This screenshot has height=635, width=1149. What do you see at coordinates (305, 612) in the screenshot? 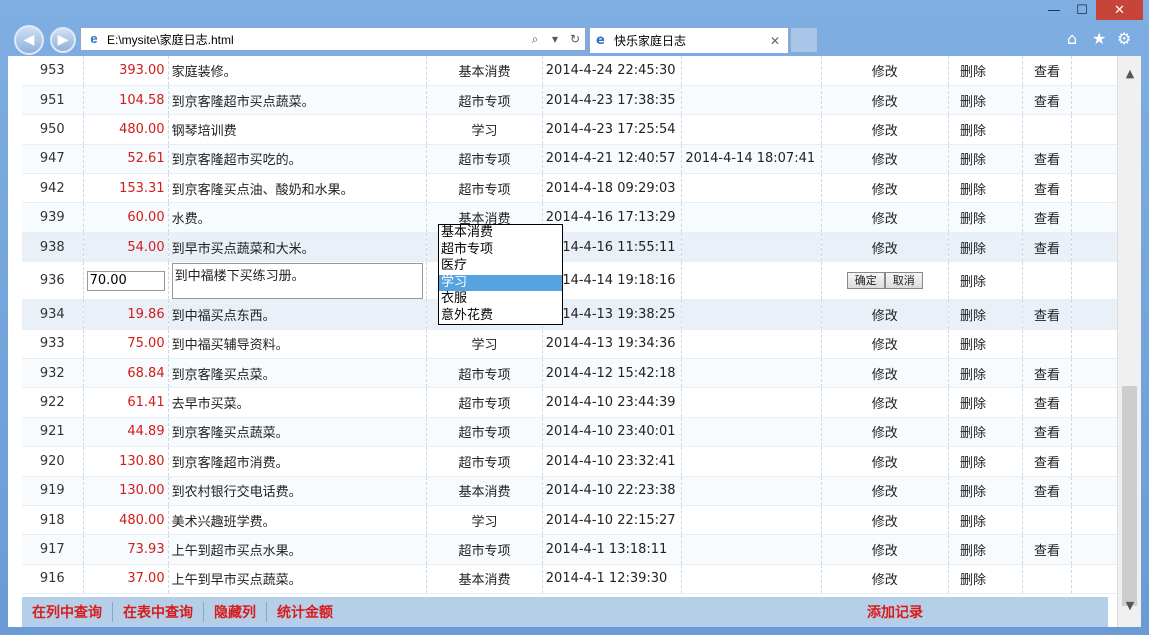
I see `statistics-link: 统计金额` at bounding box center [305, 612].